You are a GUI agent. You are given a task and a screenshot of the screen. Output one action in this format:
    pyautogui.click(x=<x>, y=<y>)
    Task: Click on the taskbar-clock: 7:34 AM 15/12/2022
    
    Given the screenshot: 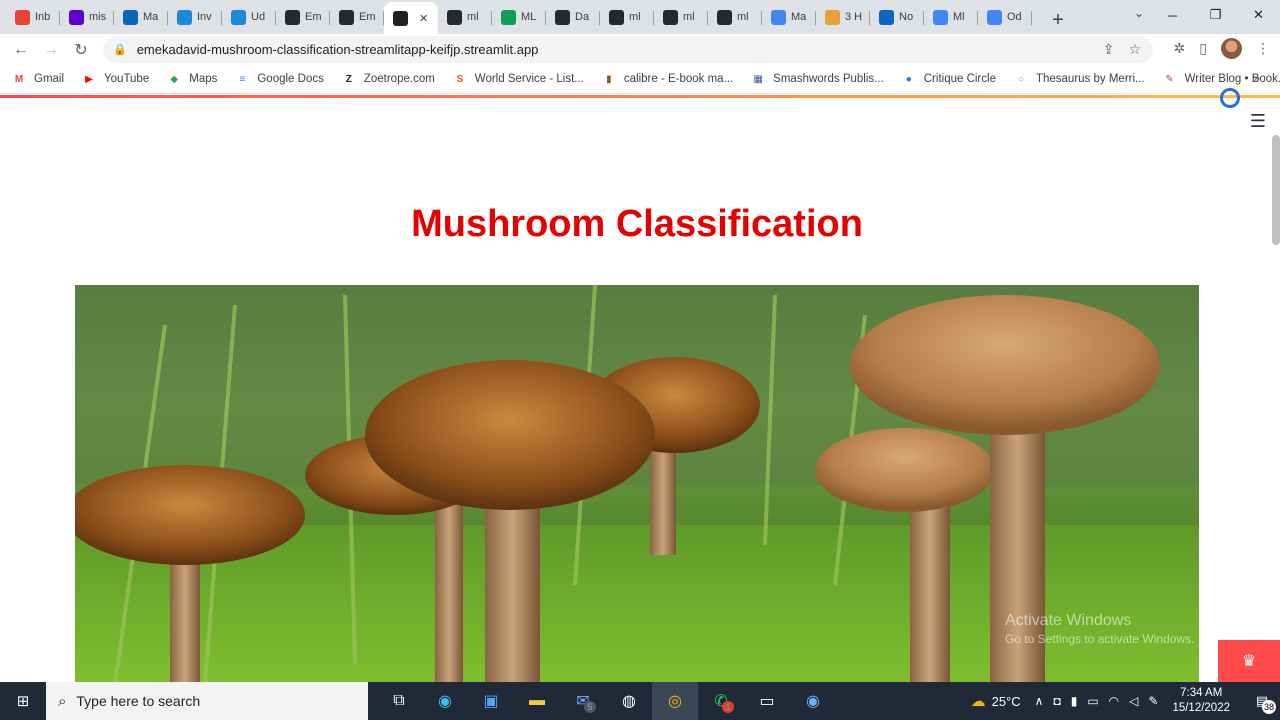 What is the action you would take?
    pyautogui.click(x=1201, y=701)
    